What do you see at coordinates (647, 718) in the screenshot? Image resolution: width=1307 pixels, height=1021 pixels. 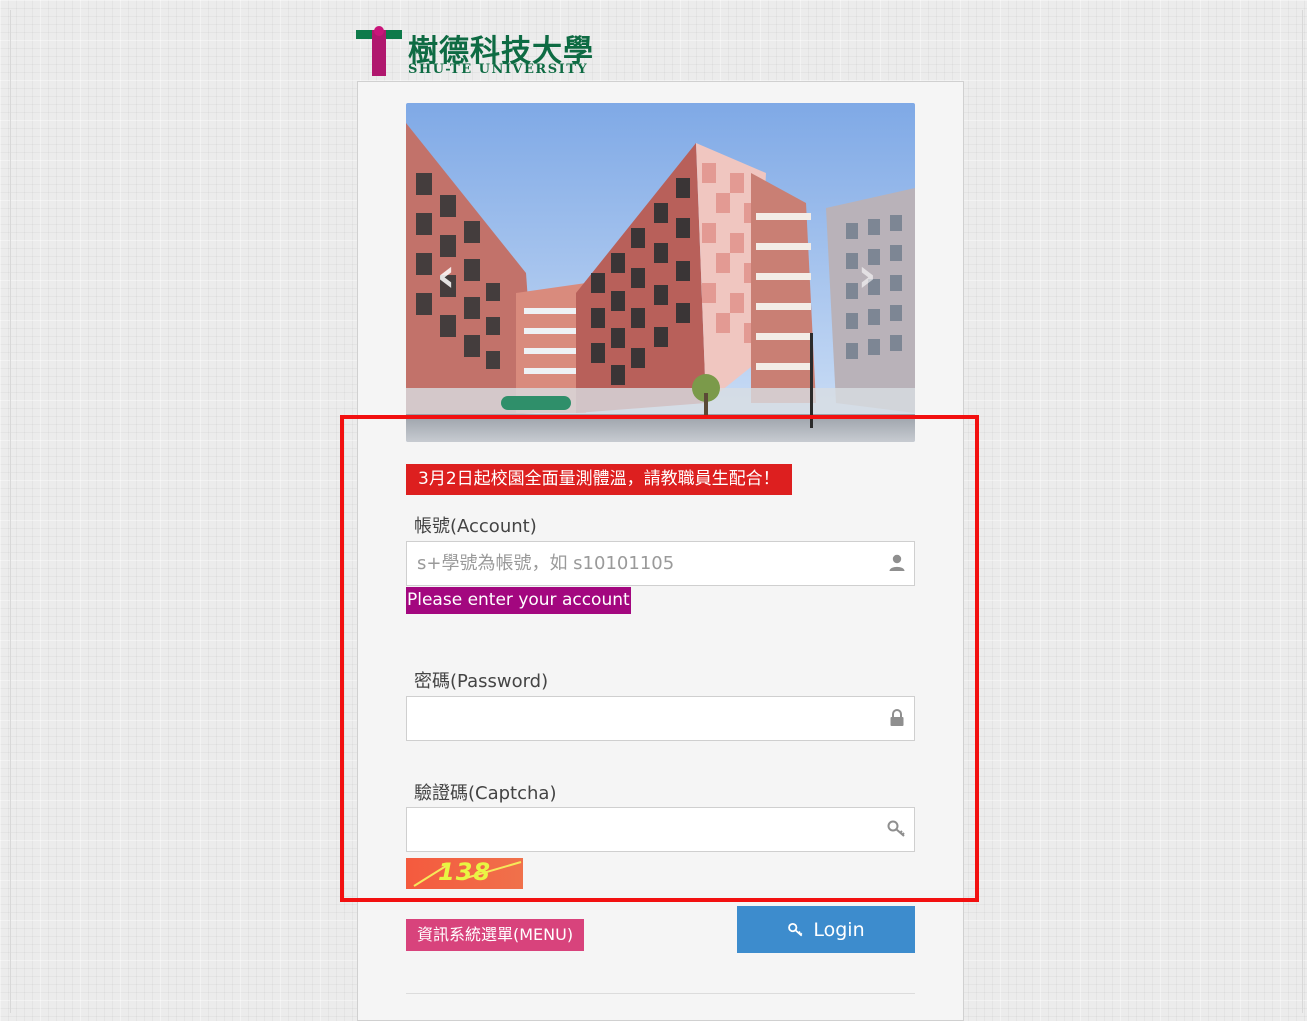 I see `password-input` at bounding box center [647, 718].